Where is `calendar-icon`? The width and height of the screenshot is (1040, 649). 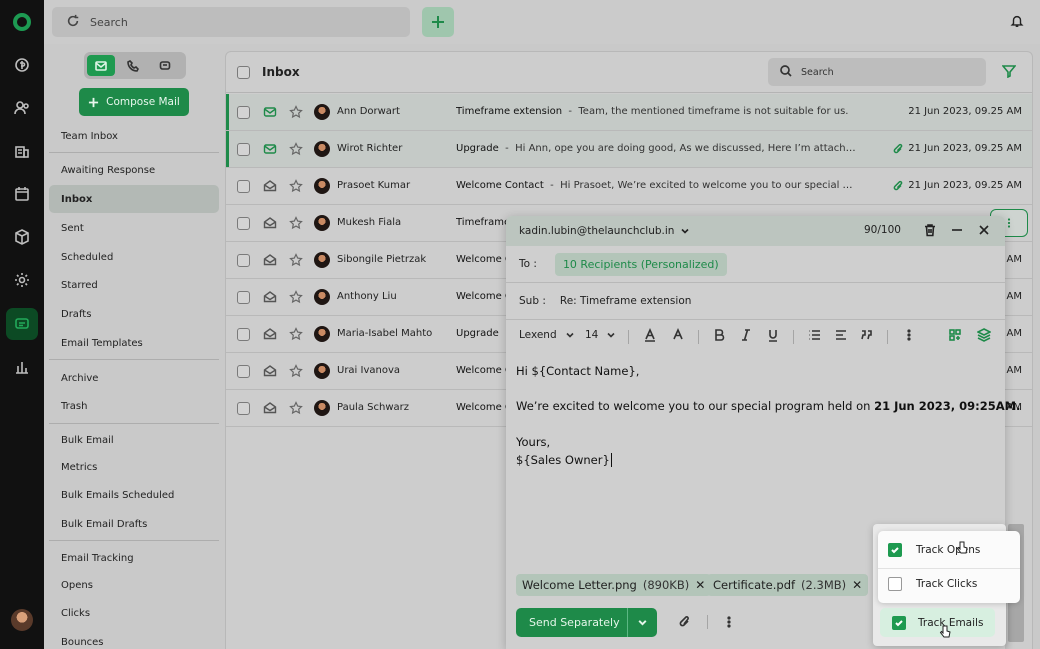
calendar-icon is located at coordinates (22, 194).